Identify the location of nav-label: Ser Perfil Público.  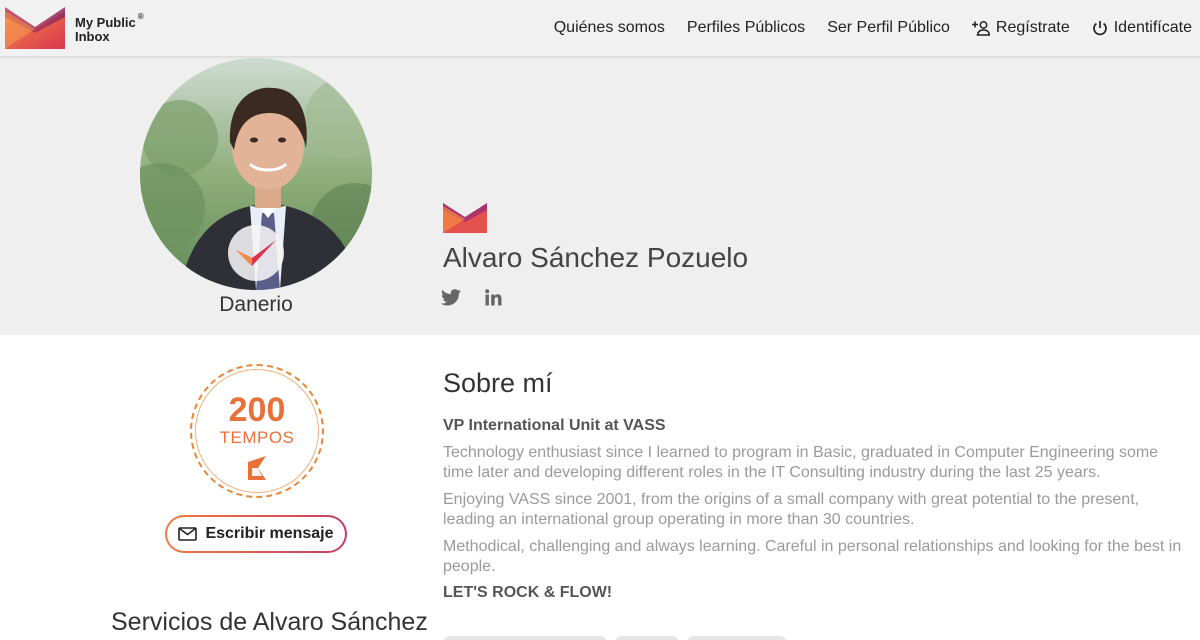
(888, 27).